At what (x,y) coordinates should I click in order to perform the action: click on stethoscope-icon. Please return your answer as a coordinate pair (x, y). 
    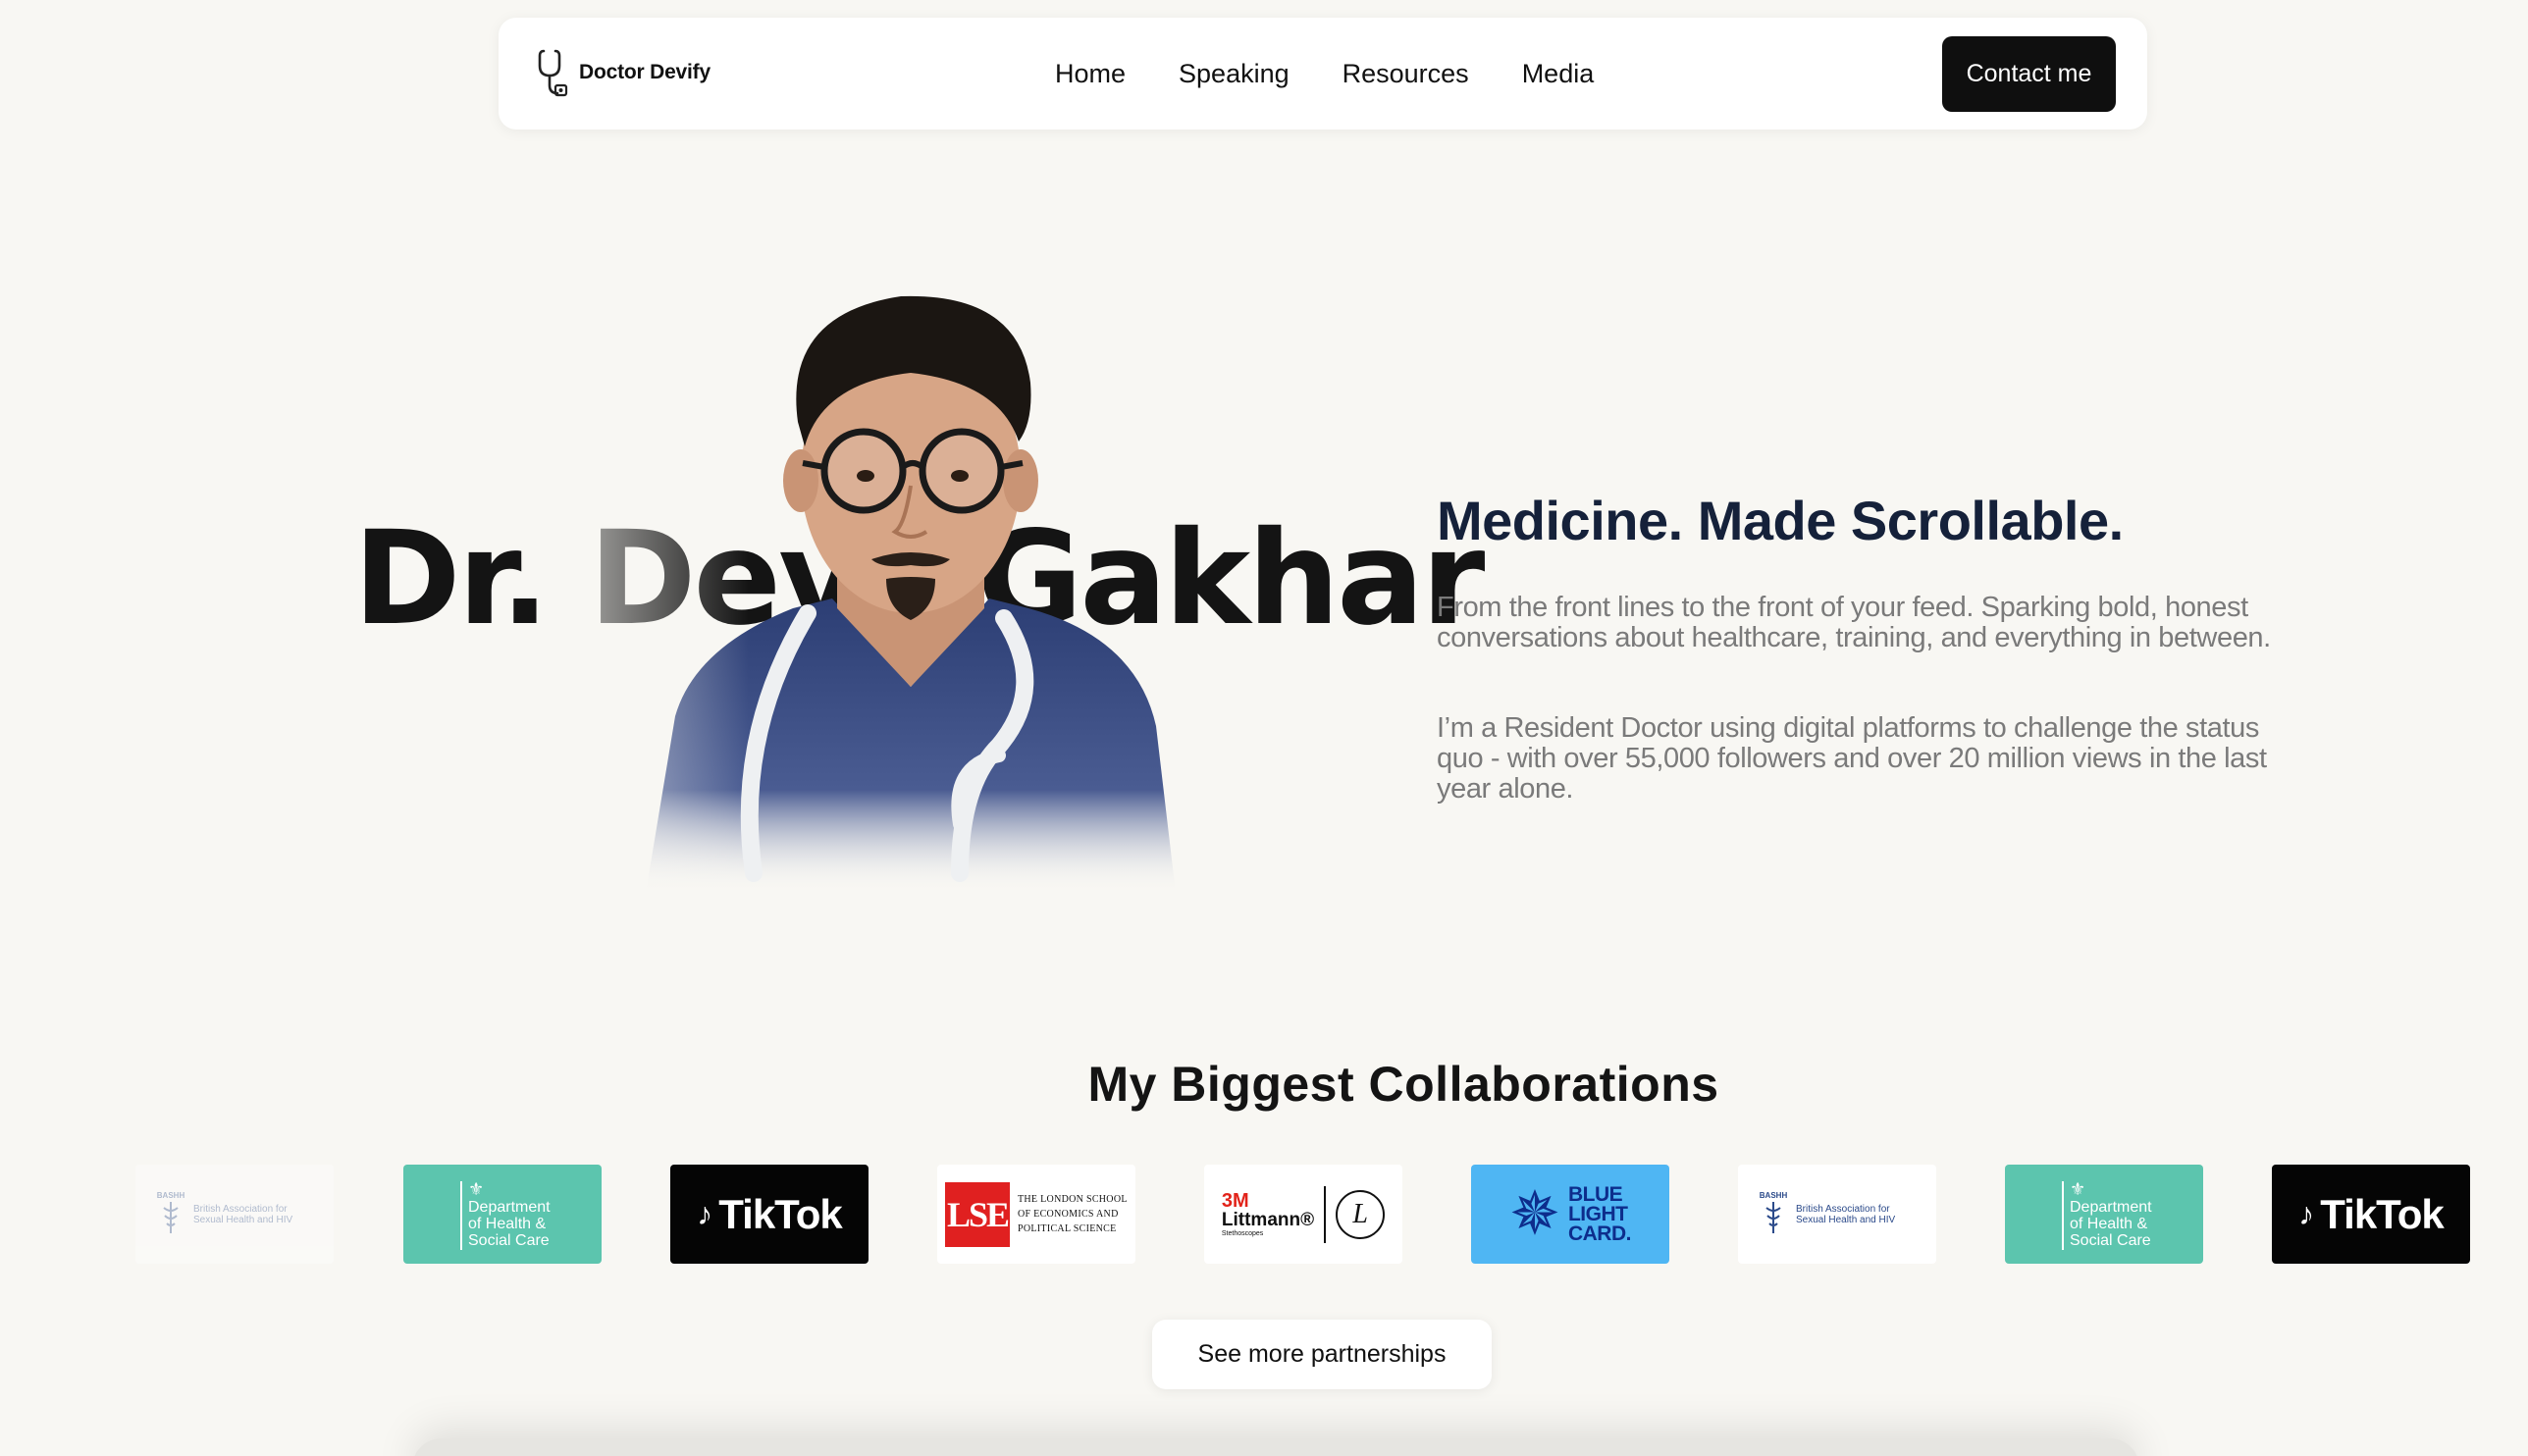
    Looking at the image, I should click on (553, 73).